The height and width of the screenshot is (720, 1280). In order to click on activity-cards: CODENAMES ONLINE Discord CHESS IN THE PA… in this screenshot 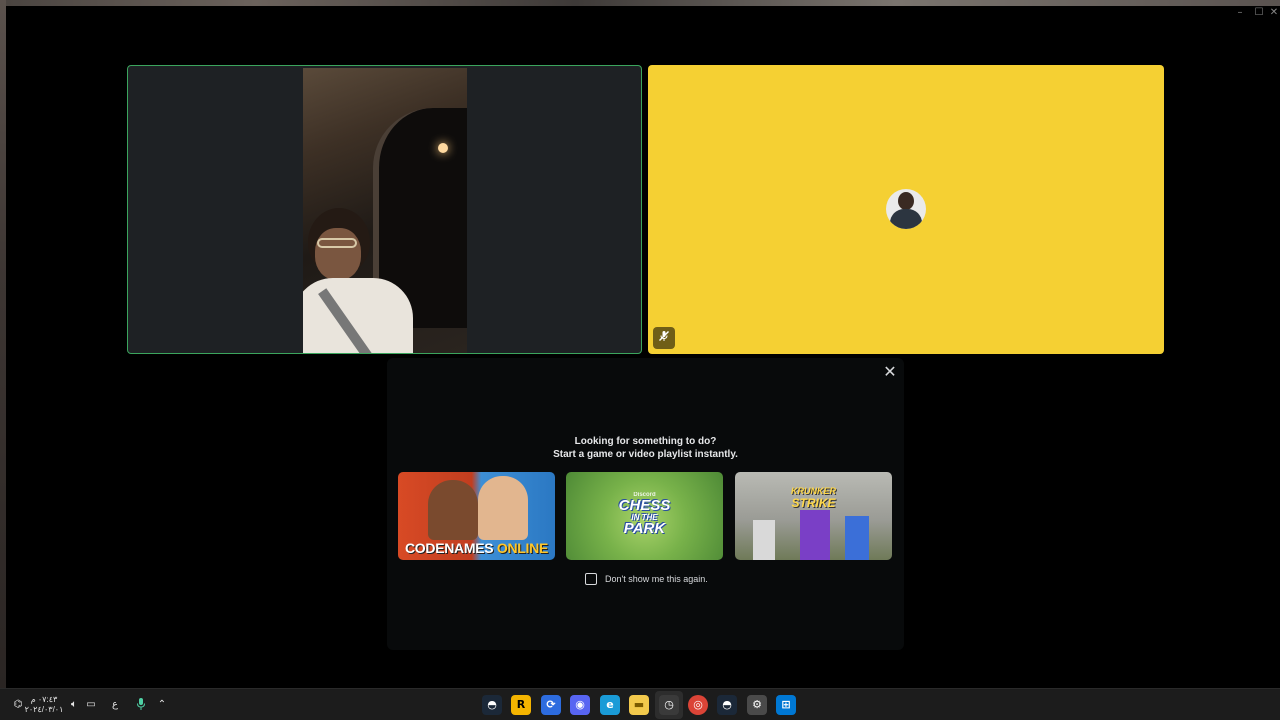, I will do `click(645, 516)`.